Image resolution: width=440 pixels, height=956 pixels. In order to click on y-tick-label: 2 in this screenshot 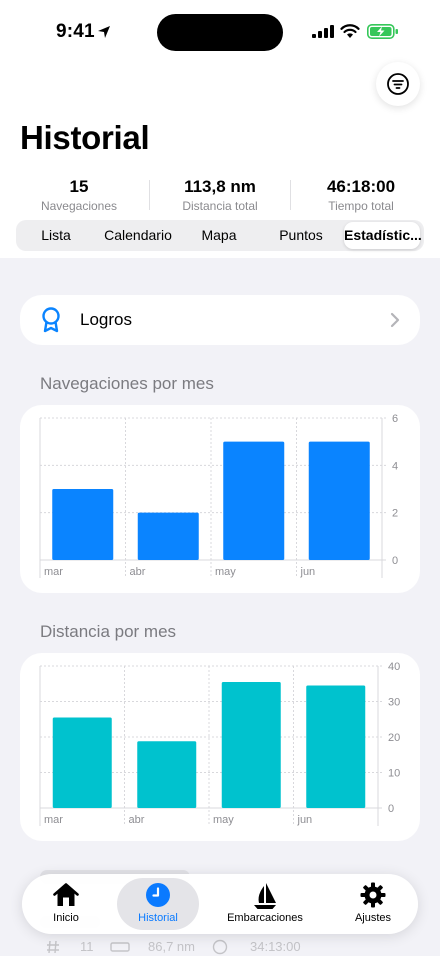, I will do `click(395, 514)`.